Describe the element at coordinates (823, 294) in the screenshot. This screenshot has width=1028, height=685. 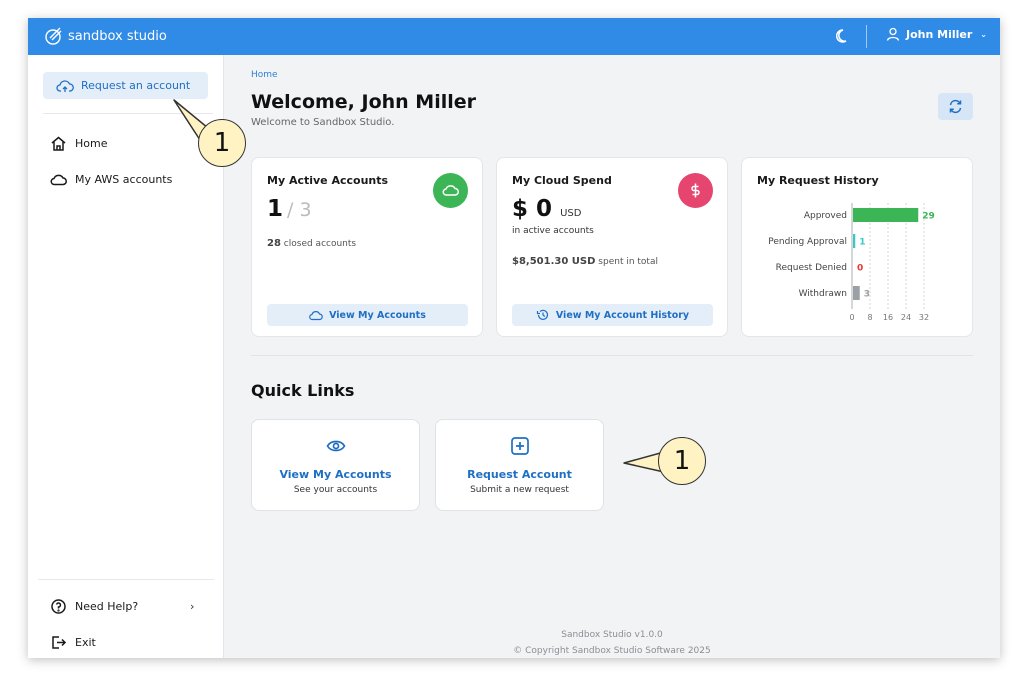
I see `category-label: Withdrawn` at that location.